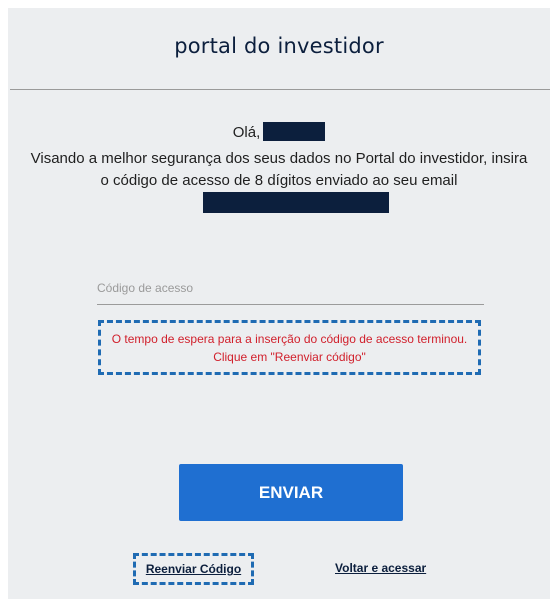 The width and height of the screenshot is (558, 599). Describe the element at coordinates (294, 131) in the screenshot. I see `redacted-username` at that location.